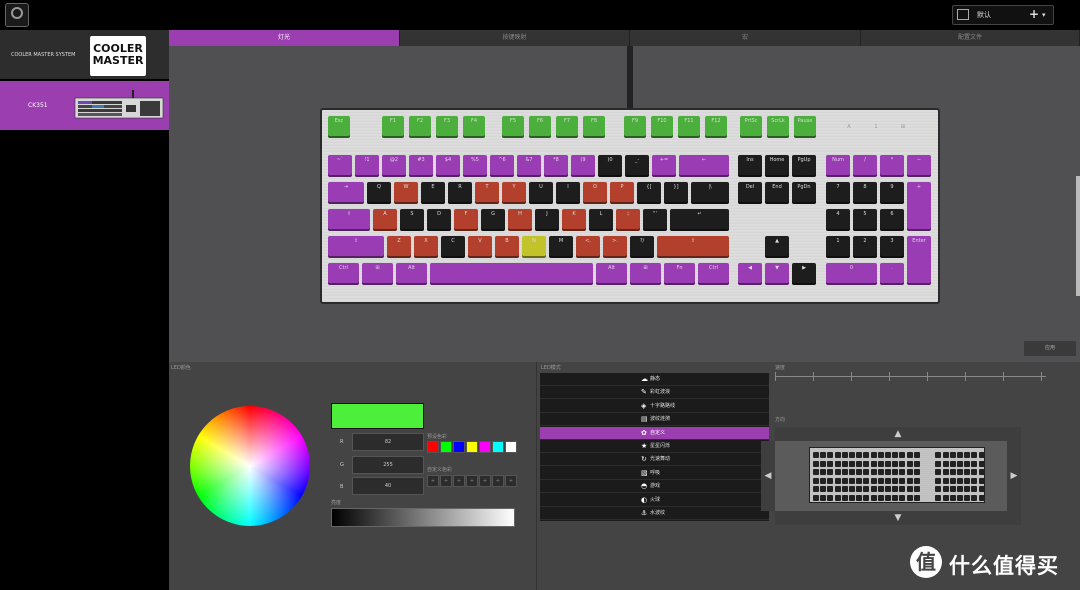  What do you see at coordinates (751, 127) in the screenshot?
I see `key: PrtSc` at bounding box center [751, 127].